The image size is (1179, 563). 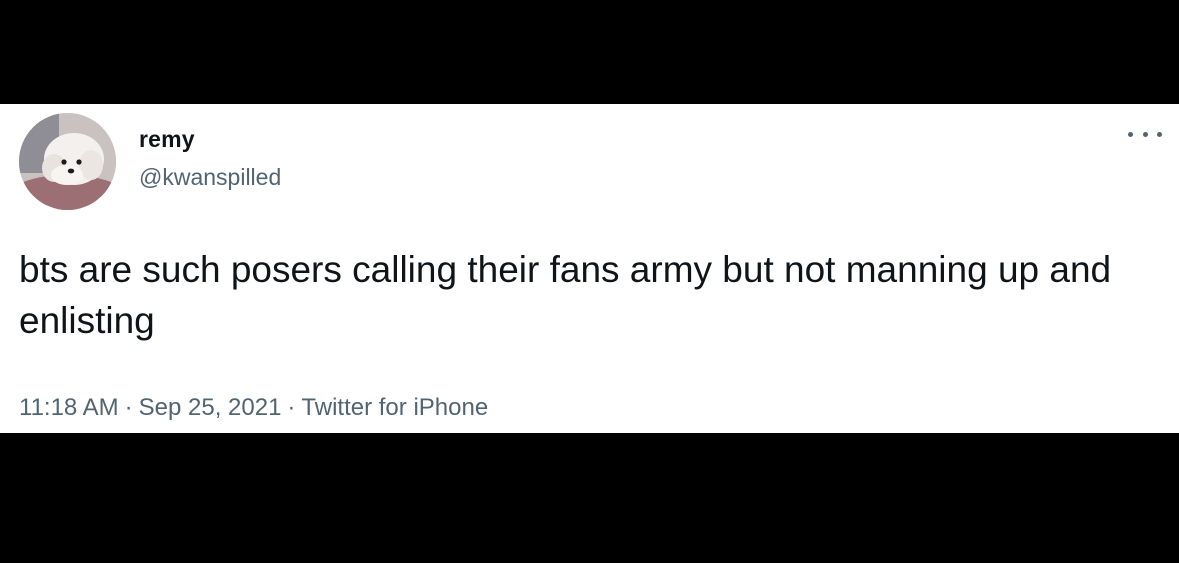 What do you see at coordinates (69, 407) in the screenshot?
I see `tweet-time: 11:18 AM` at bounding box center [69, 407].